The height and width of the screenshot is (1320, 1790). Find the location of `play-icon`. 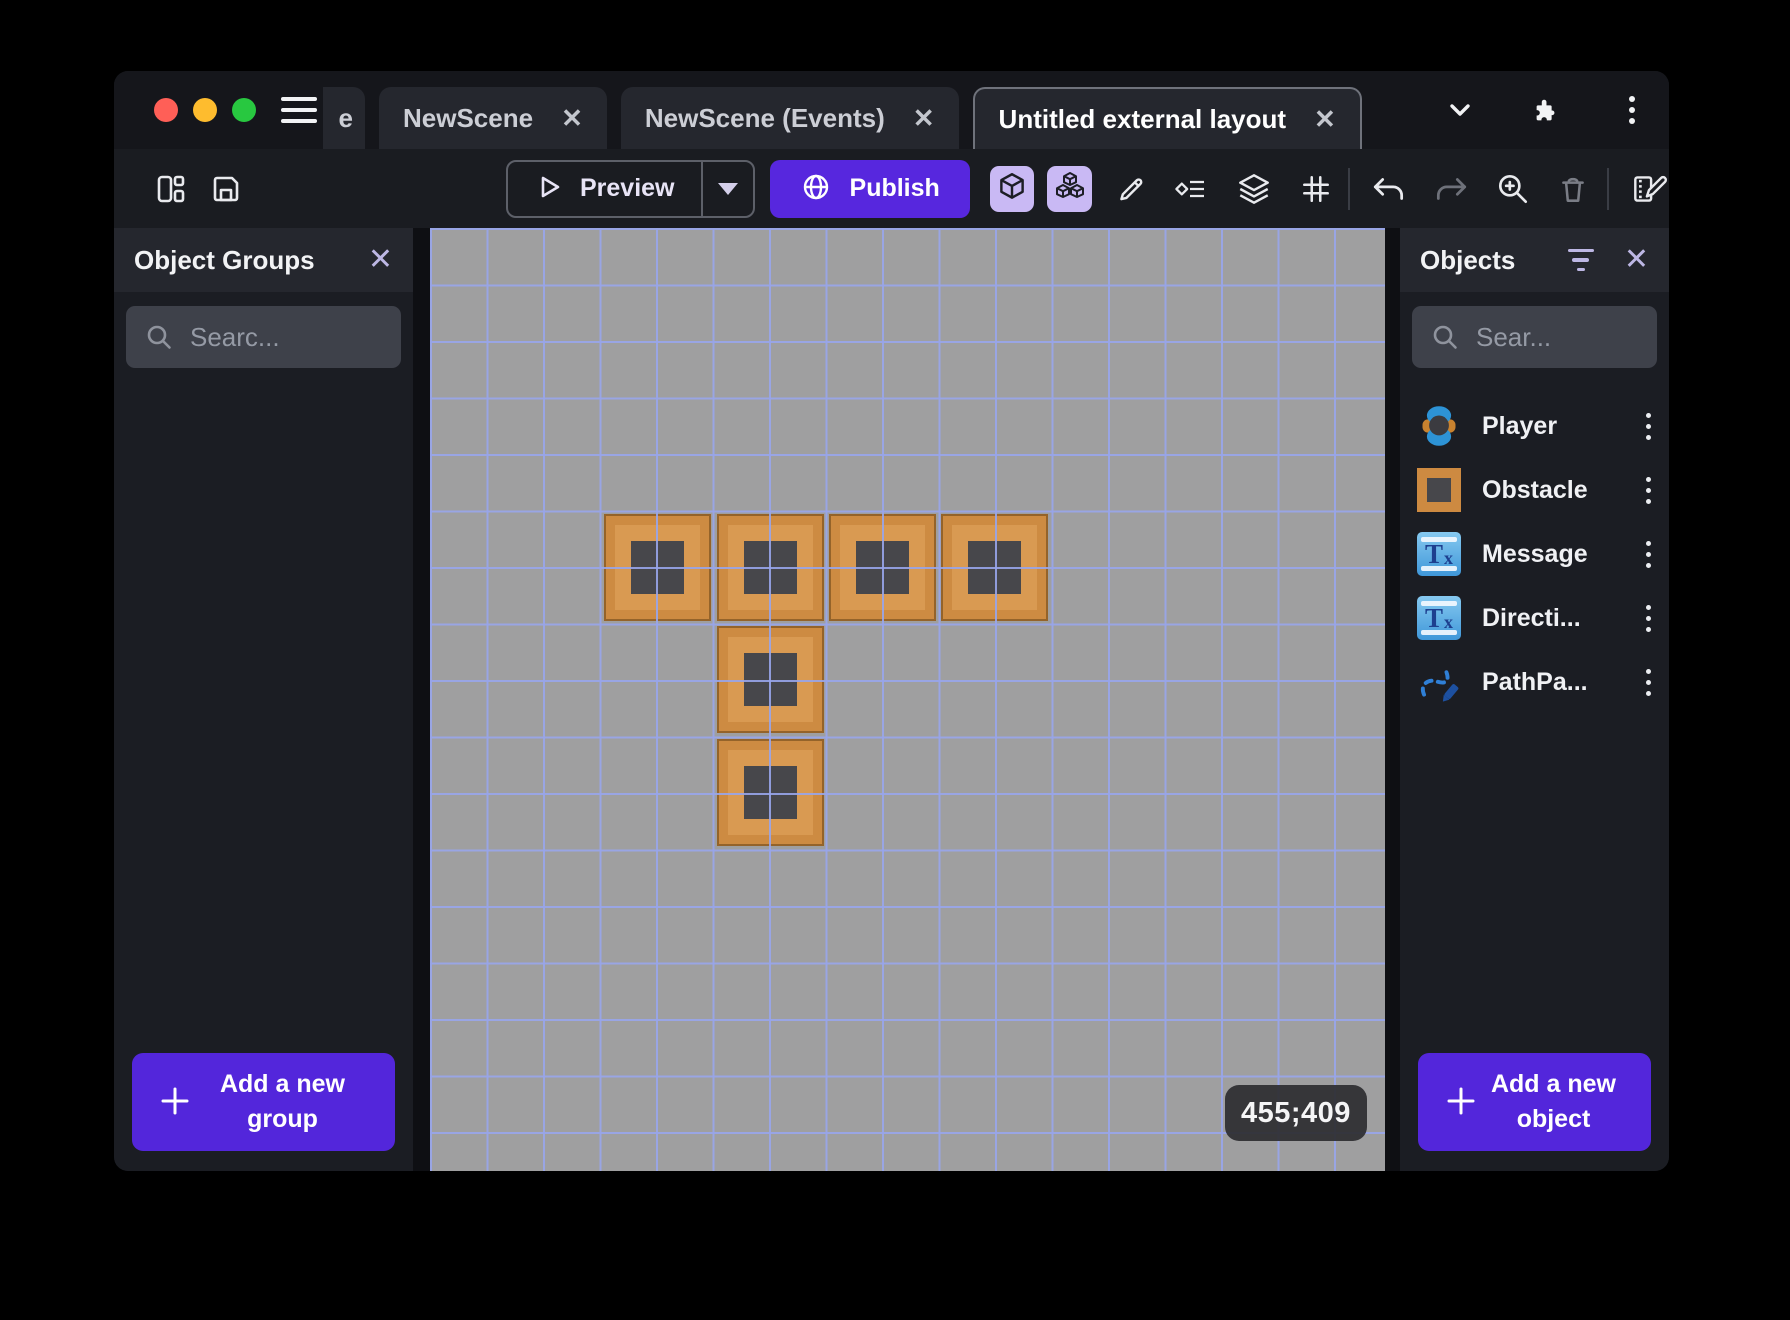

play-icon is located at coordinates (549, 188).